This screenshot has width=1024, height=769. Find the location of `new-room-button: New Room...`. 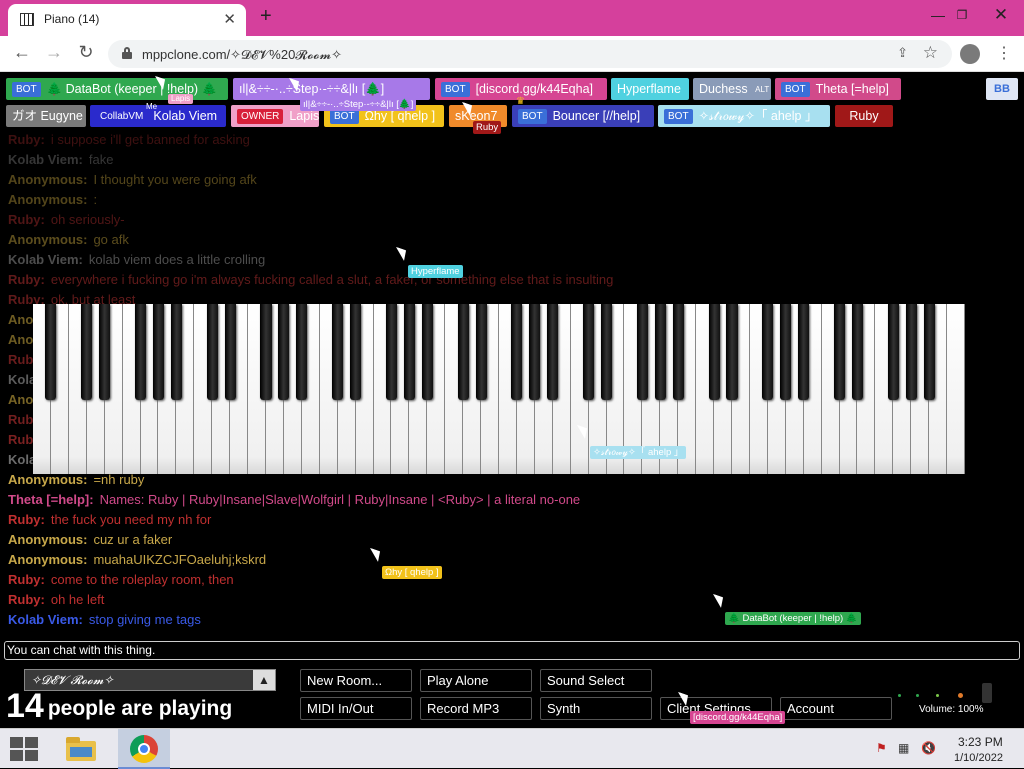

new-room-button: New Room... is located at coordinates (356, 680).